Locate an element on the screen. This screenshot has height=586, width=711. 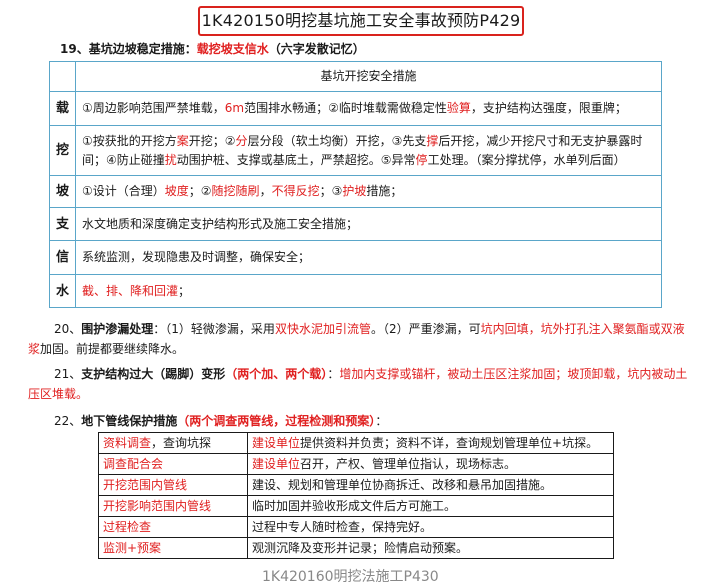
row-content: 系统监测，发现隐患及时调整，确保安全； is located at coordinates (368, 257).